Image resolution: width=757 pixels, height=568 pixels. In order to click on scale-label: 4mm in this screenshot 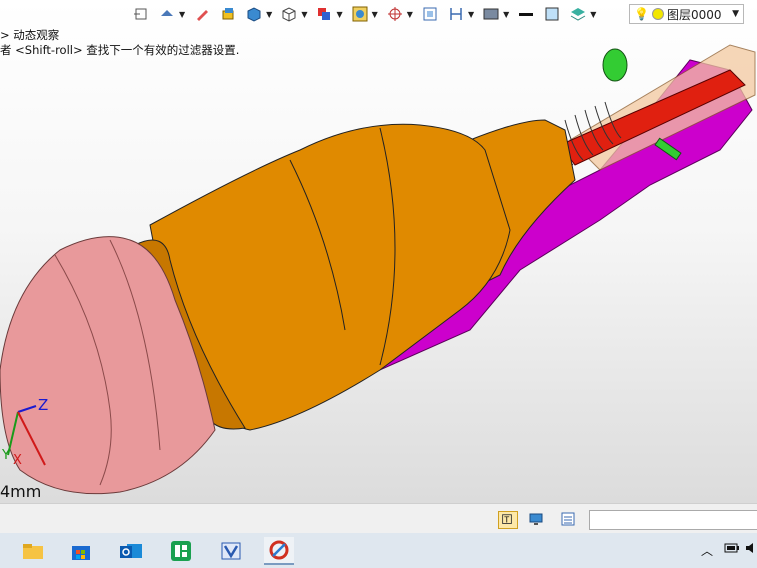, I will do `click(21, 491)`.